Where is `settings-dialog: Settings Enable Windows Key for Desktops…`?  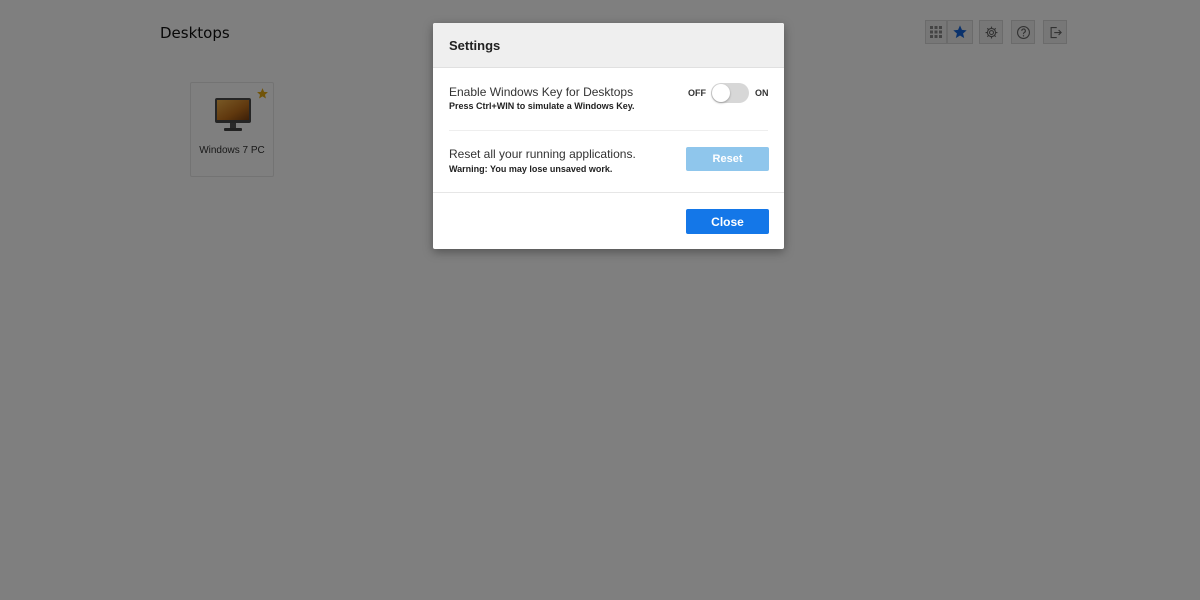 settings-dialog: Settings Enable Windows Key for Desktops… is located at coordinates (608, 136).